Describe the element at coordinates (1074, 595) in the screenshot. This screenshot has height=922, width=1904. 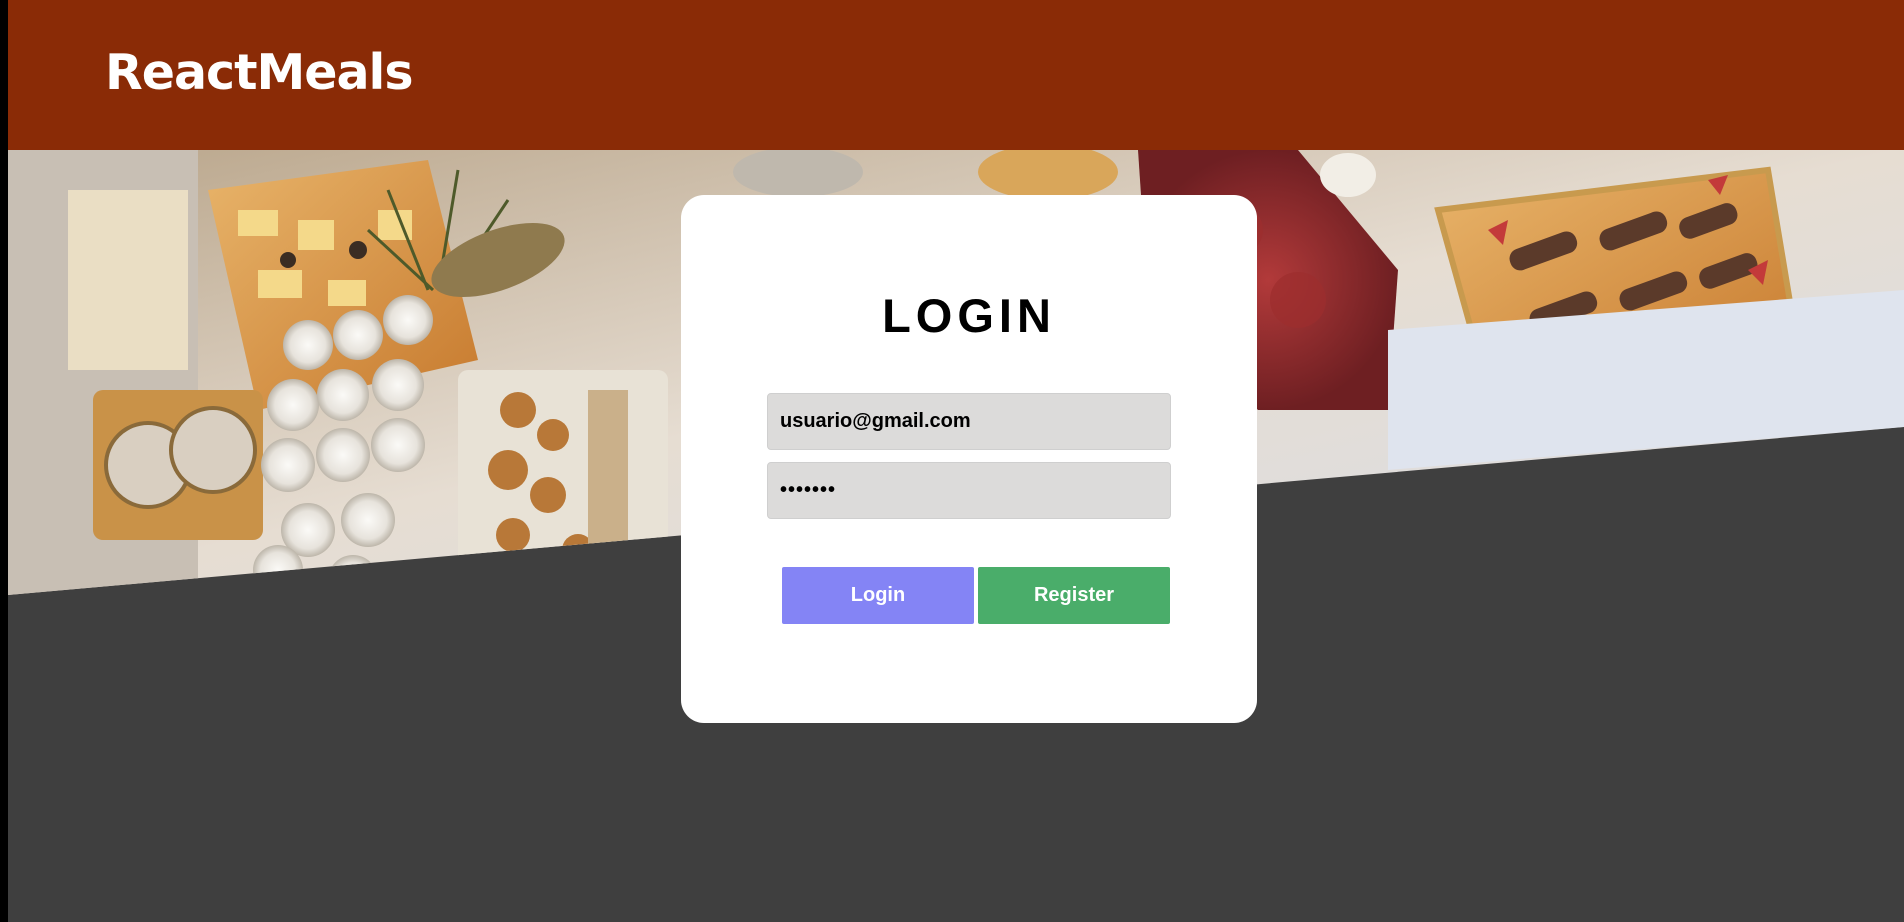
I see `register-button: Register` at that location.